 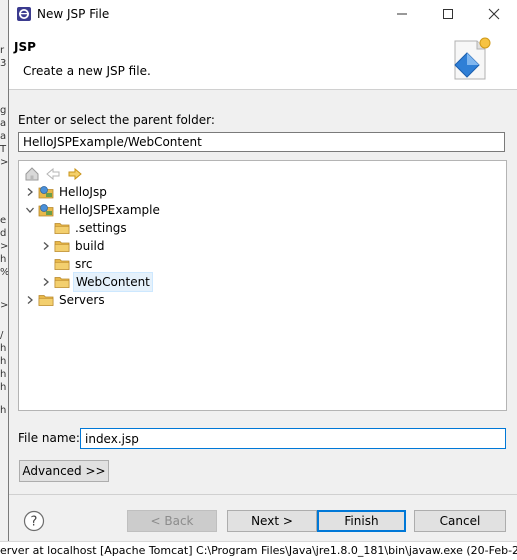 I want to click on tree-item-label: build, so click(x=90, y=246).